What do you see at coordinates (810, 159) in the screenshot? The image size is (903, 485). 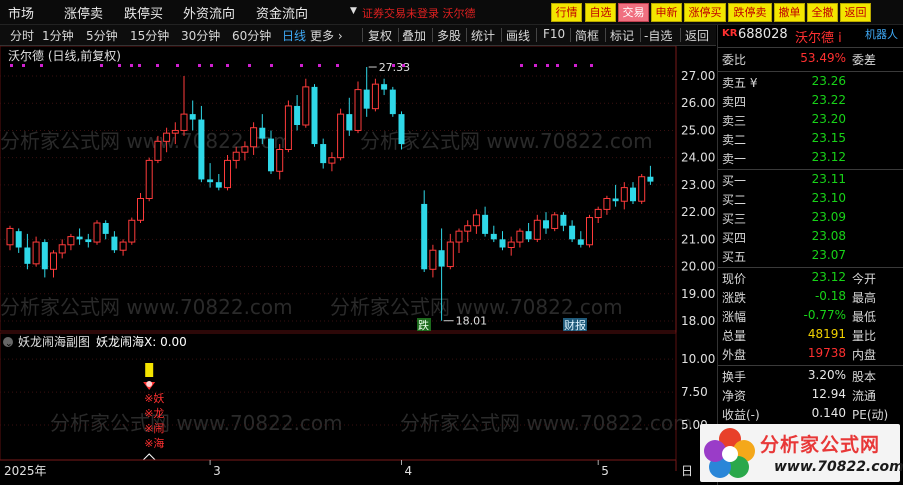 I see `sell-row: 卖一 23.12` at bounding box center [810, 159].